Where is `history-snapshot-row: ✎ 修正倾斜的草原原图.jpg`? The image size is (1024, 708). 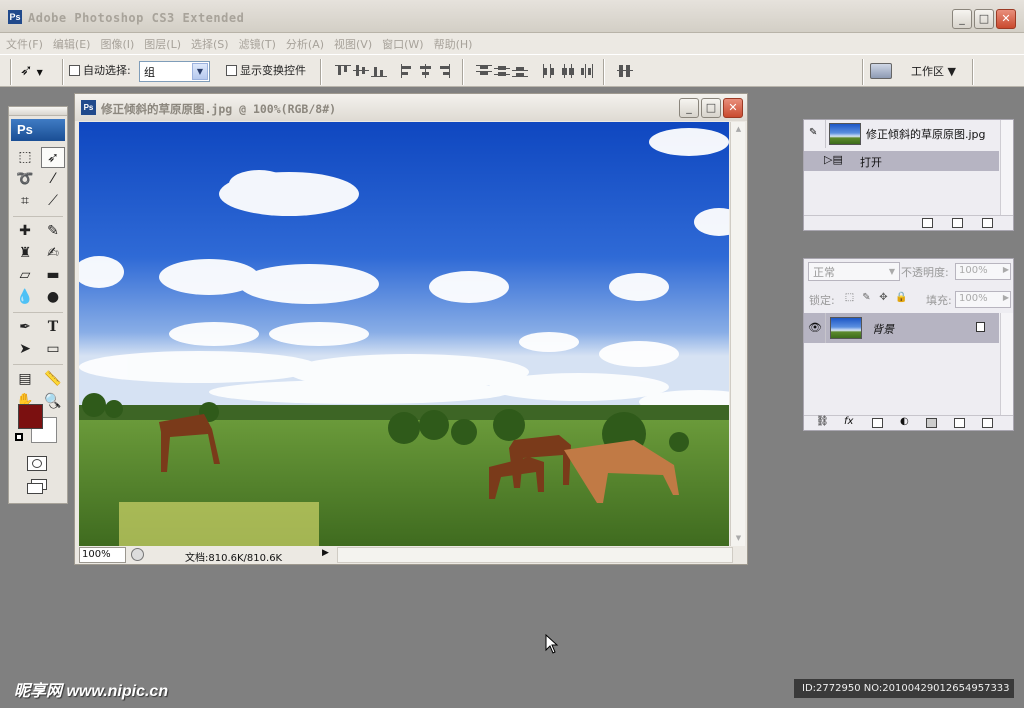 history-snapshot-row: ✎ 修正倾斜的草原原图.jpg is located at coordinates (908, 134).